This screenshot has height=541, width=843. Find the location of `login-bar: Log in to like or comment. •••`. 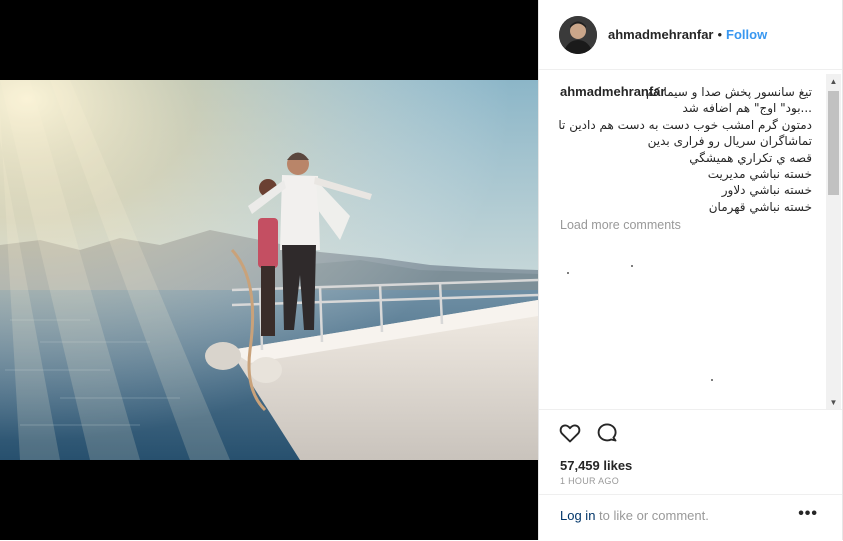

login-bar: Log in to like or comment. ••• is located at coordinates (690, 517).